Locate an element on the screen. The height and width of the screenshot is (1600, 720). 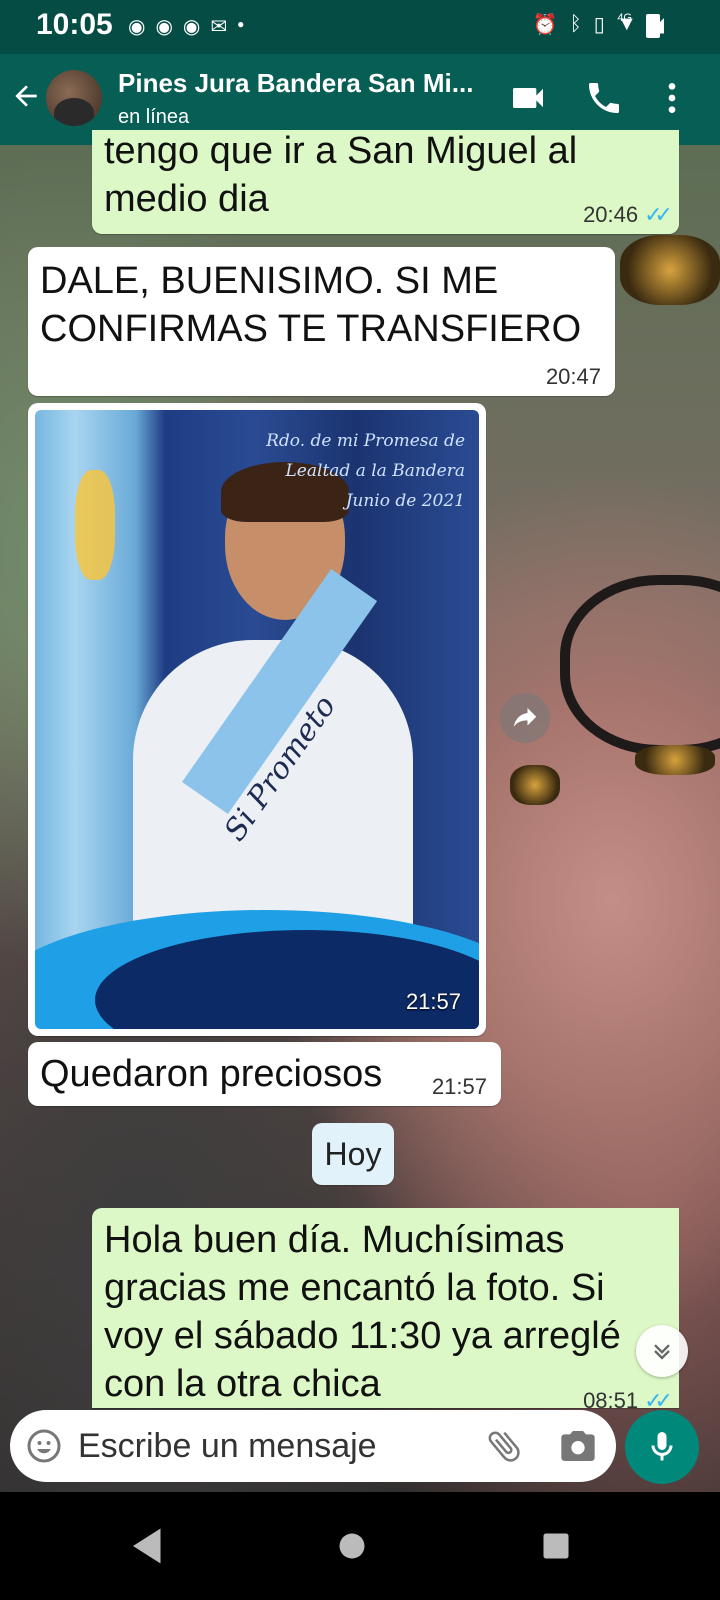
message-text: tengo que ir a San Miguel al medio dia is located at coordinates (341, 175).